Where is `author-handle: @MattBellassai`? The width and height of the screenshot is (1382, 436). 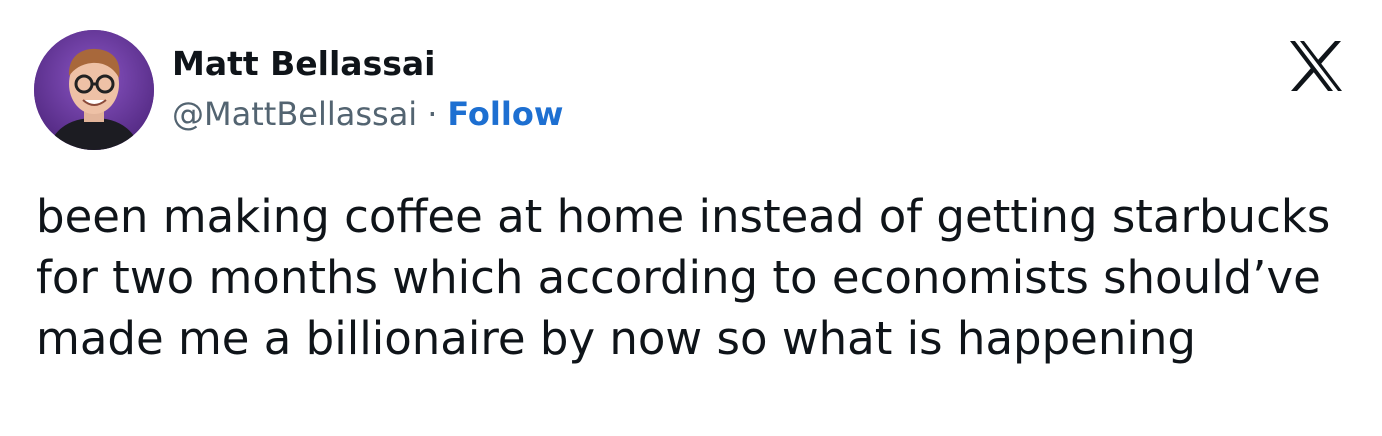
author-handle: @MattBellassai is located at coordinates (294, 114).